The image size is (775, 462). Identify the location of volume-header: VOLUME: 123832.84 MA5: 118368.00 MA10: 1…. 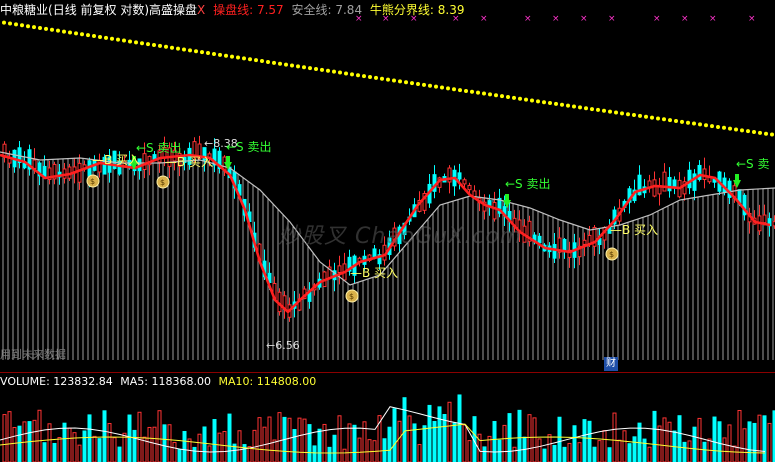
(158, 382).